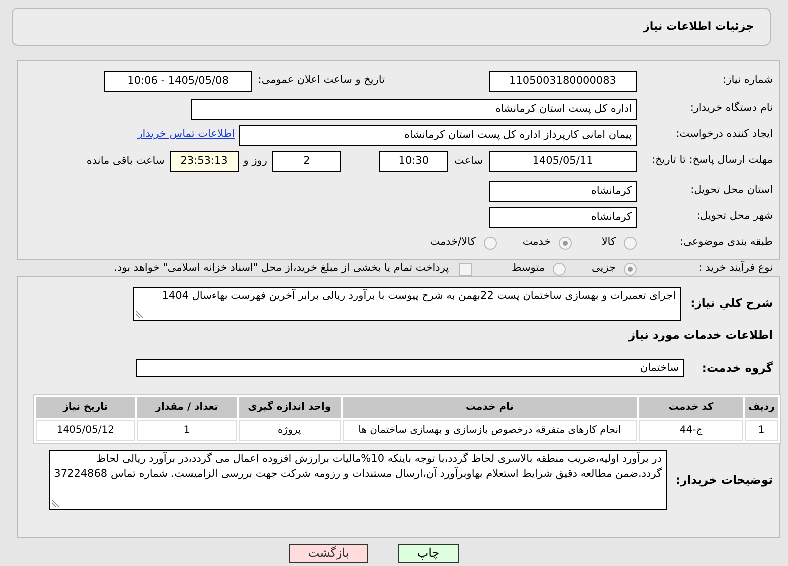  What do you see at coordinates (465, 269) in the screenshot?
I see `checkbox` at bounding box center [465, 269].